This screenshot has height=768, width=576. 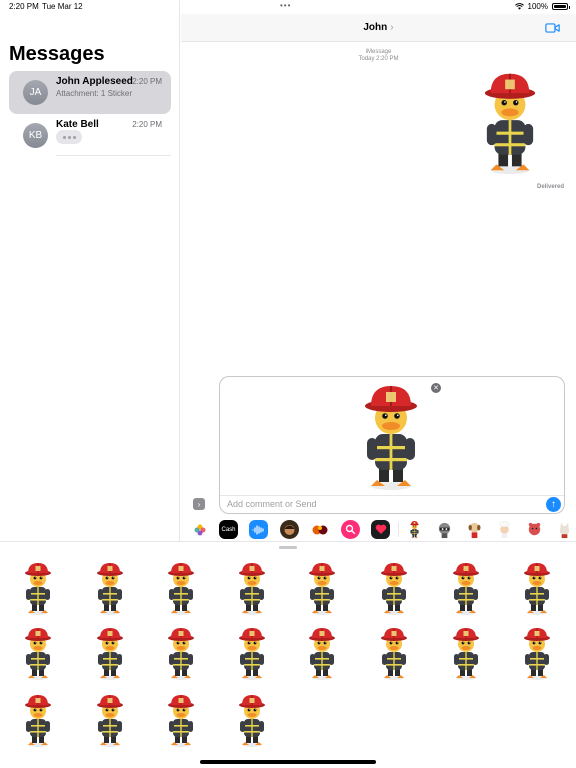 What do you see at coordinates (288, 762) in the screenshot?
I see `home-indicator` at bounding box center [288, 762].